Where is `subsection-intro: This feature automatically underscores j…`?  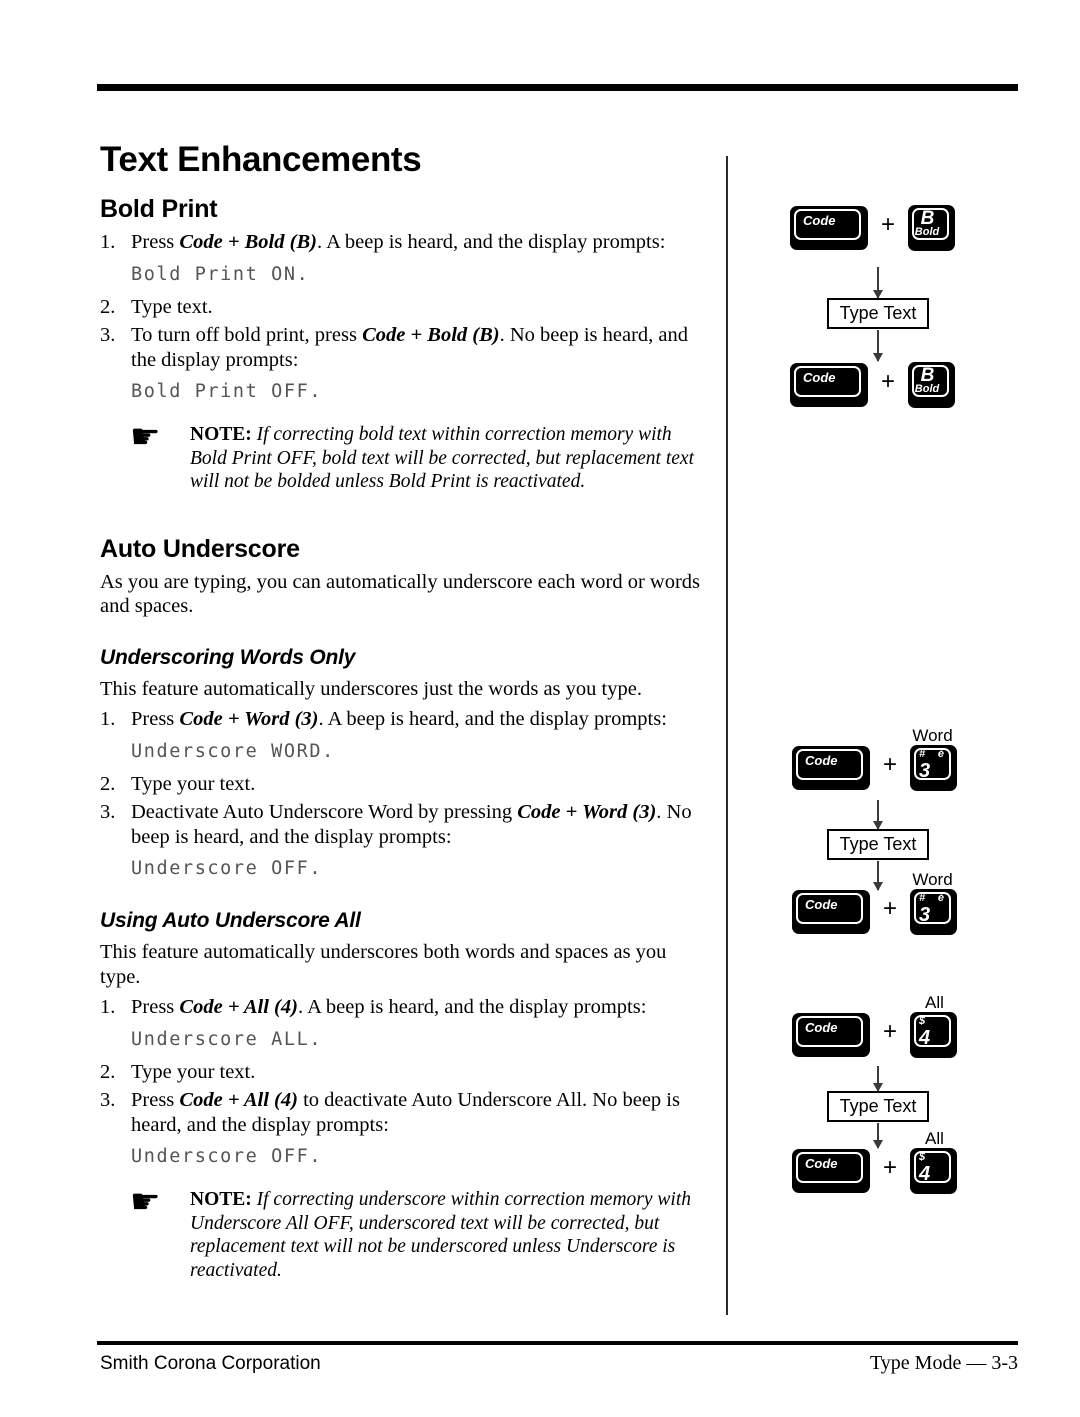
subsection-intro: This feature automatically underscores j… is located at coordinates (371, 688).